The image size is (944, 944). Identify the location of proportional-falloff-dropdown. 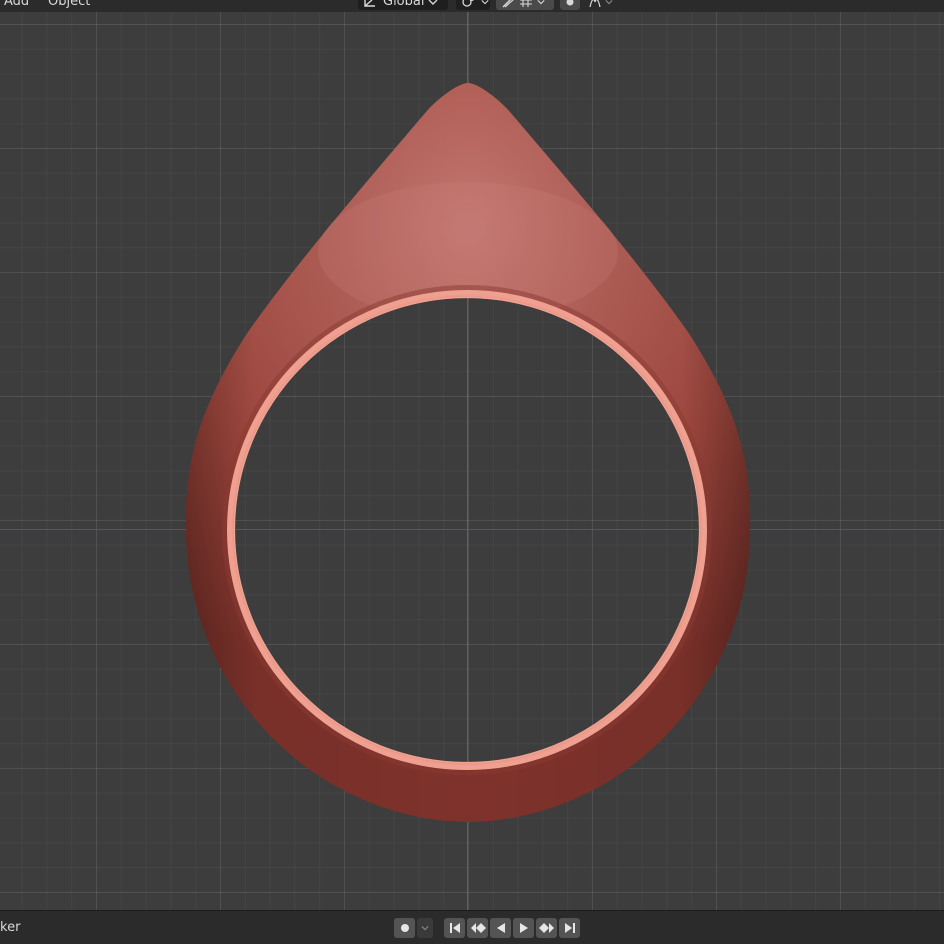
(600, 5).